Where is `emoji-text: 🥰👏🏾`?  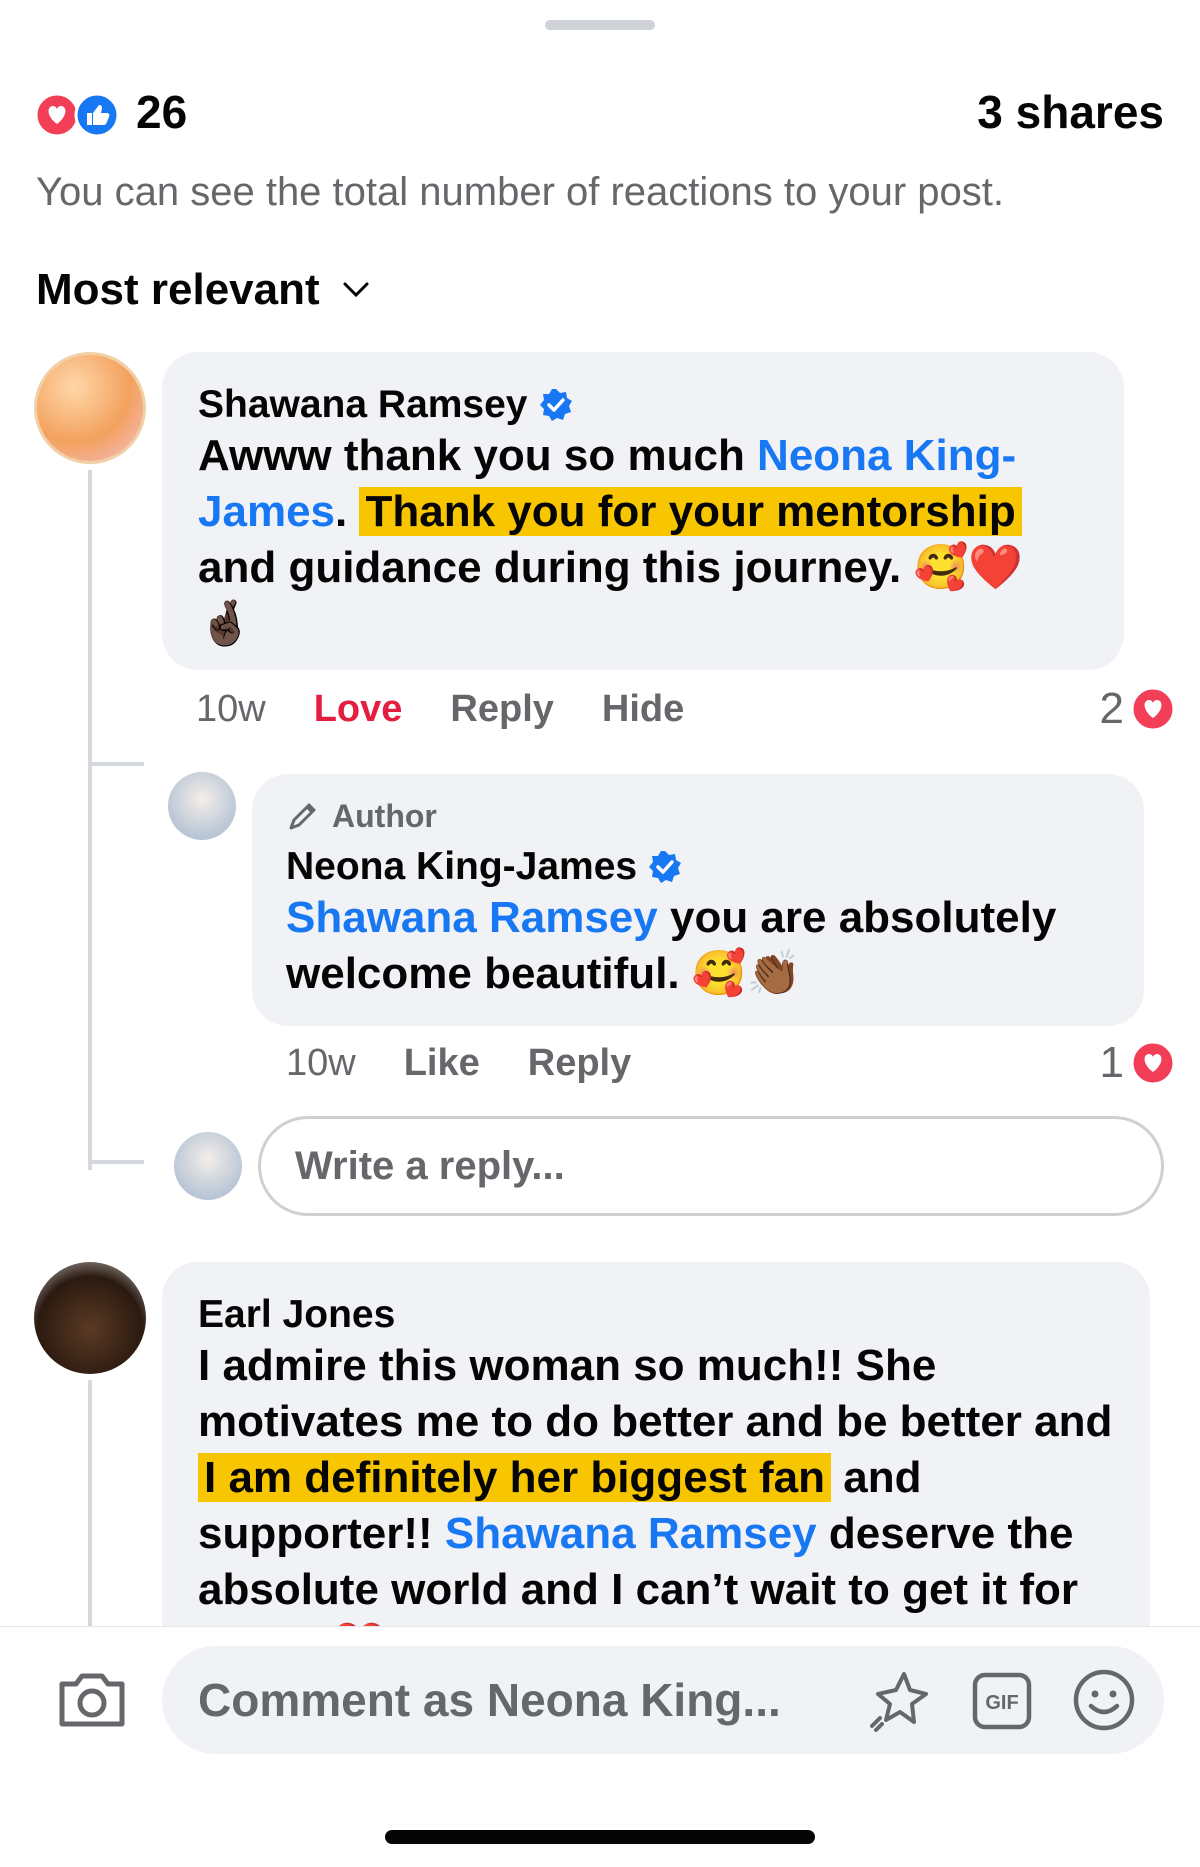
emoji-text: 🥰👏🏾 is located at coordinates (746, 973).